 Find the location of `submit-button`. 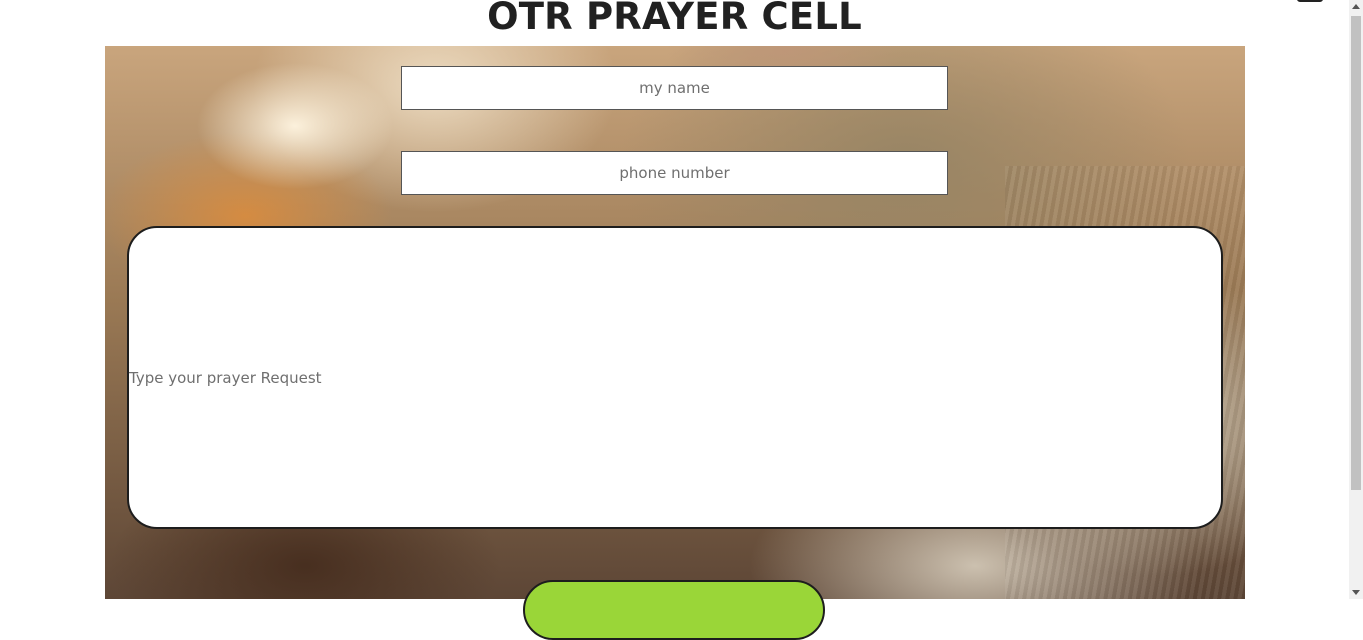

submit-button is located at coordinates (674, 610).